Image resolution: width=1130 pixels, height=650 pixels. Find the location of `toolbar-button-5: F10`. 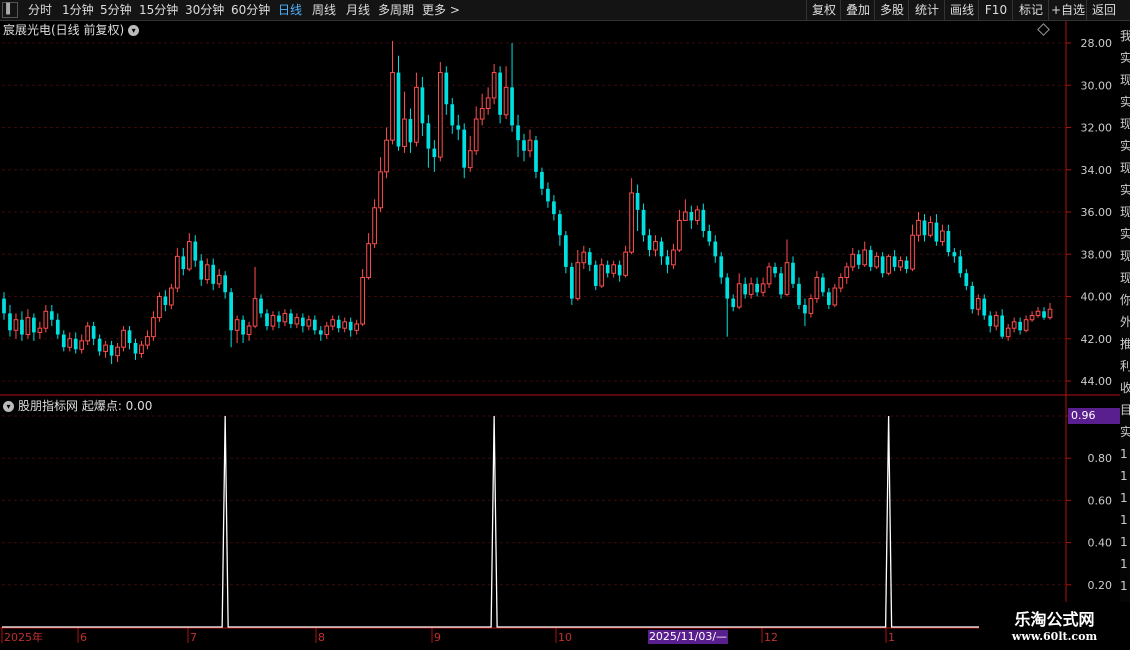

toolbar-button-5: F10 is located at coordinates (995, 10).